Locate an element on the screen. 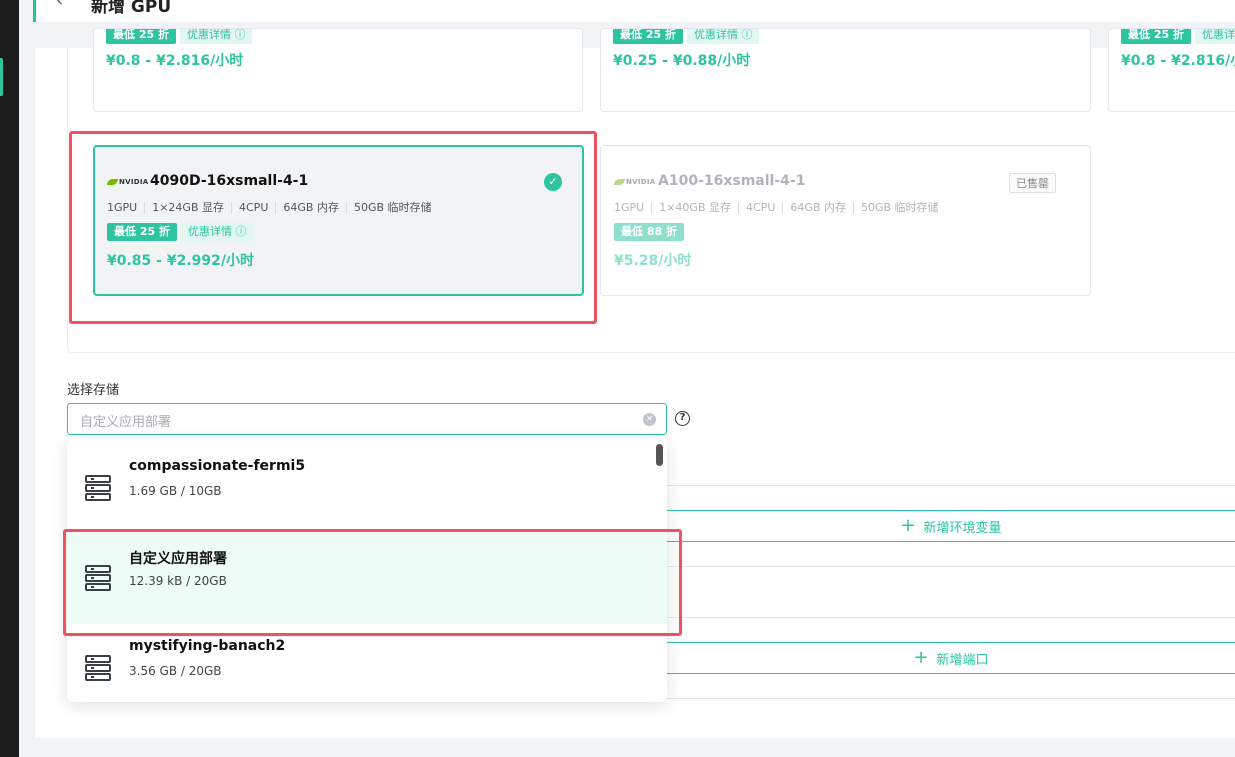  gpu-price: ¥0.25 - ¥0.88/小时 is located at coordinates (682, 61).